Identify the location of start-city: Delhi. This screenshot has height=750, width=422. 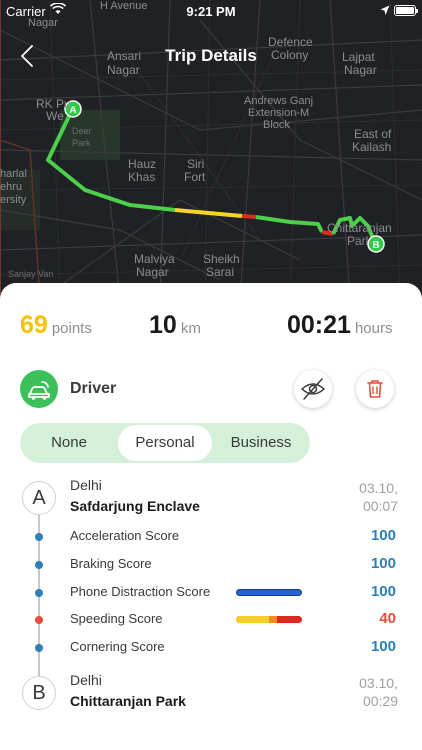
(86, 485).